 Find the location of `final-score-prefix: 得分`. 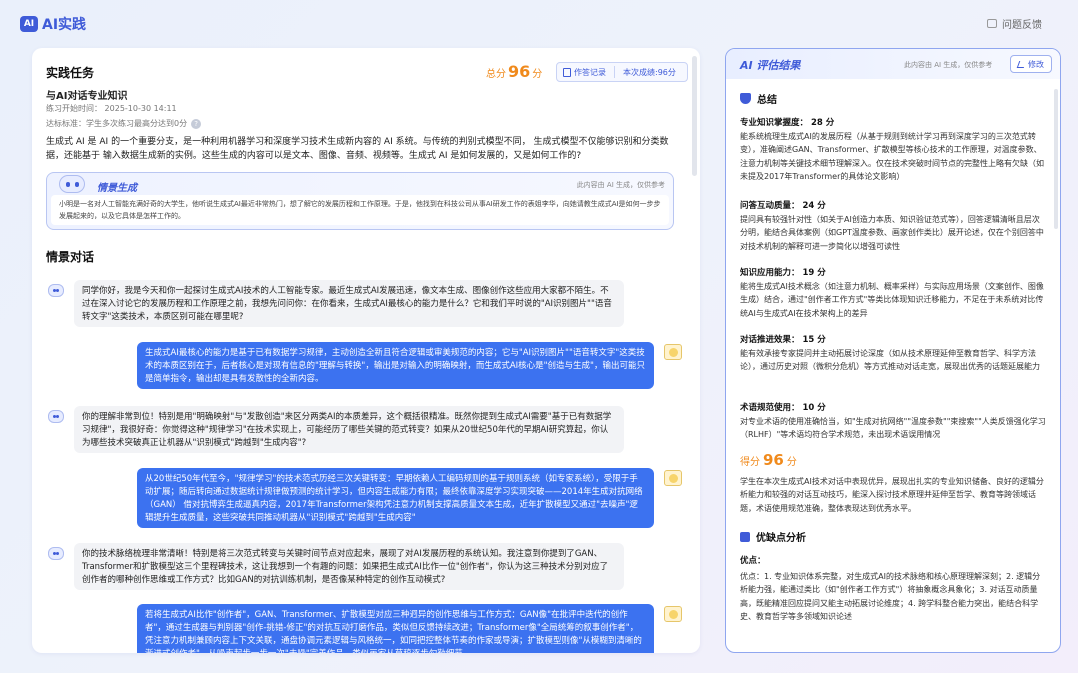

final-score-prefix: 得分 is located at coordinates (750, 462).